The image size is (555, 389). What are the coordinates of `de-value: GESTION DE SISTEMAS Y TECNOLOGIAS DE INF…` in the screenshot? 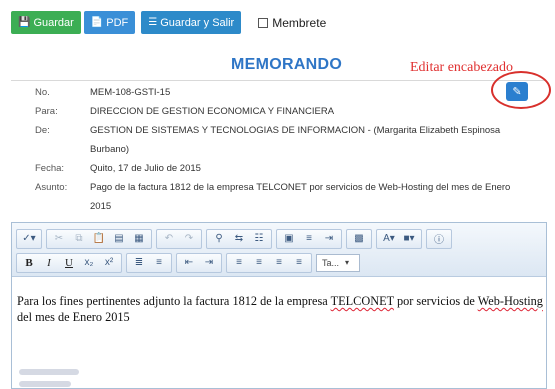 It's located at (295, 130).